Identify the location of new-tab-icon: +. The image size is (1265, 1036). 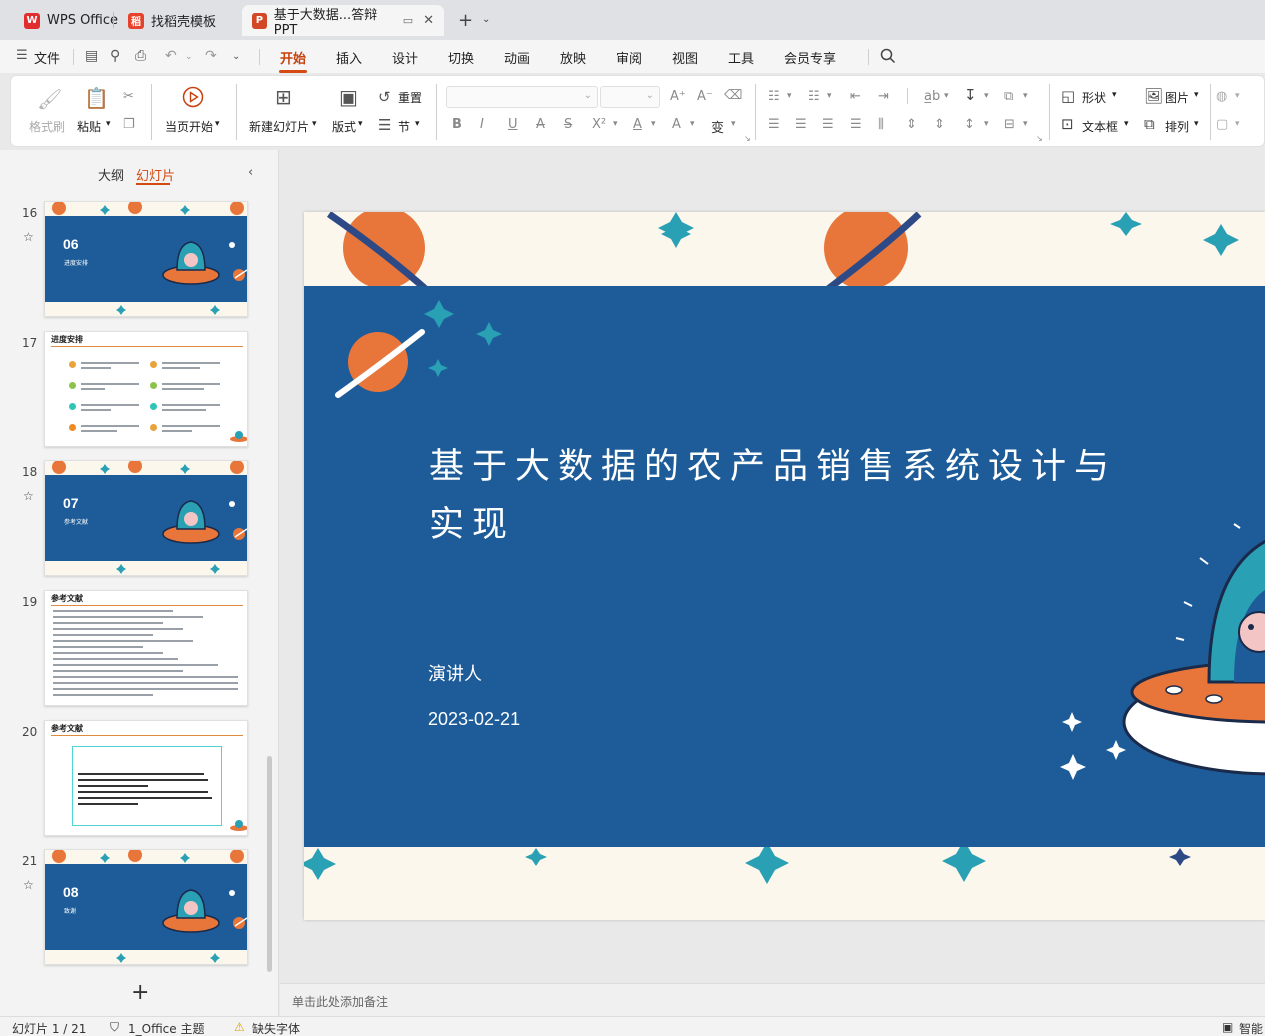
(465, 20).